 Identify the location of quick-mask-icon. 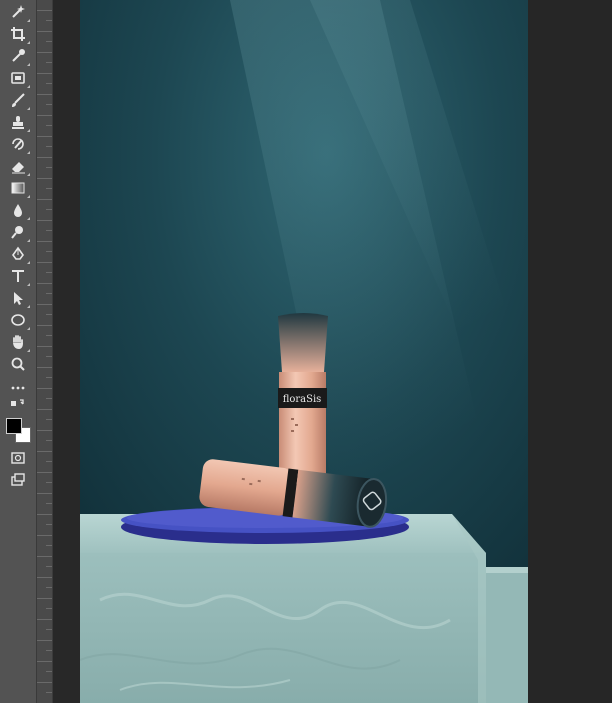
(18, 458).